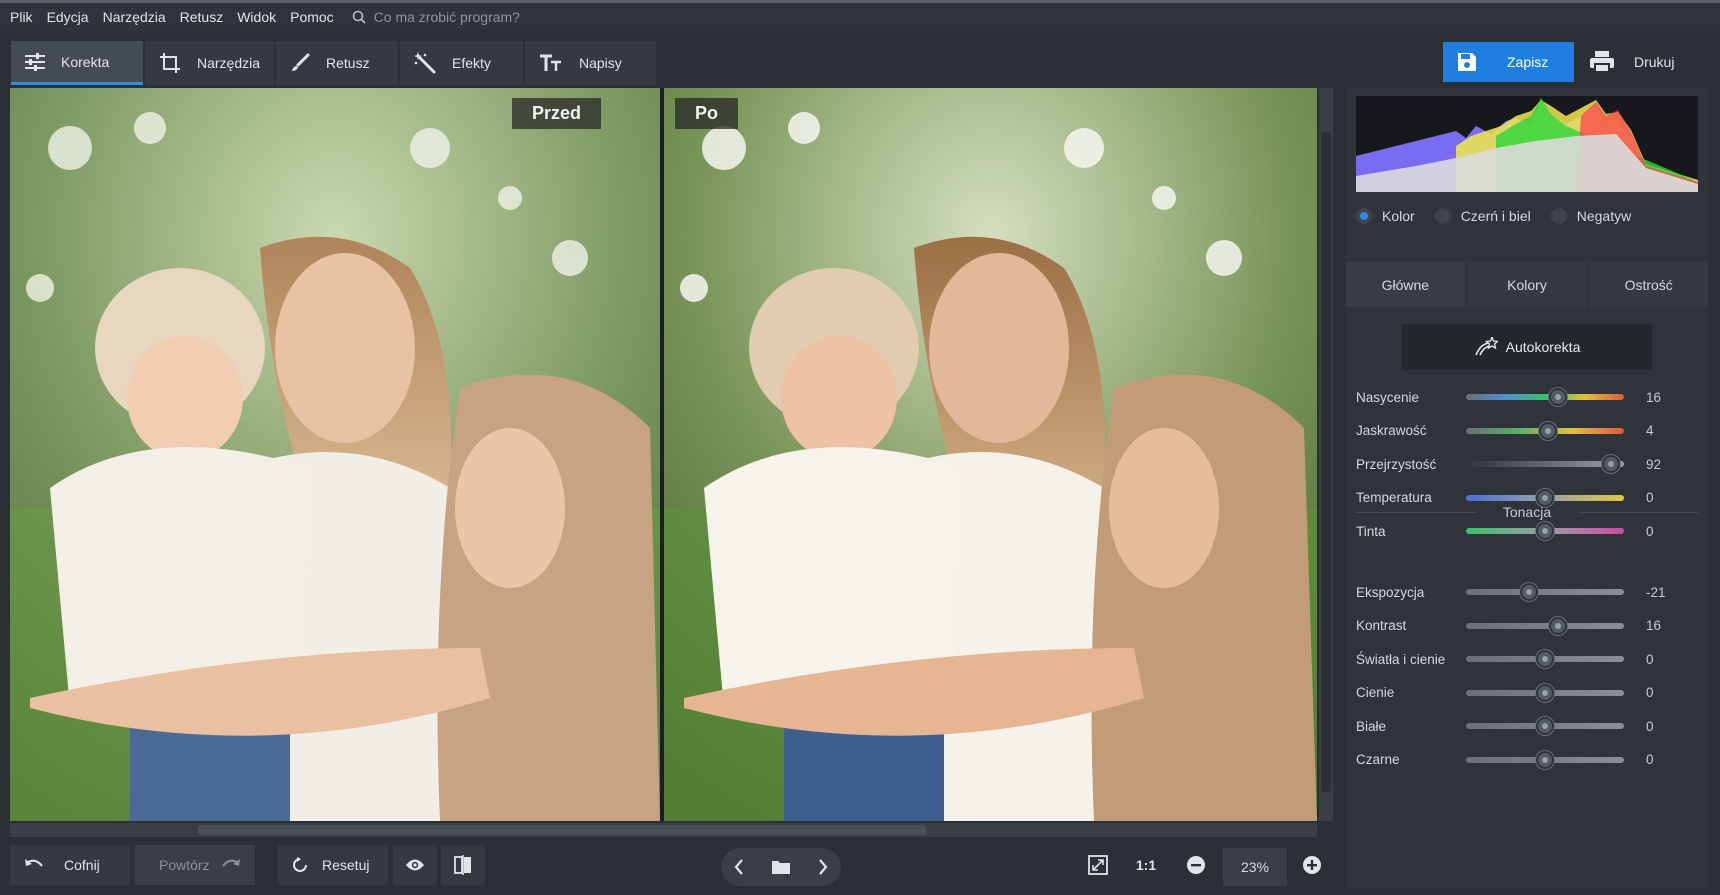 This screenshot has height=895, width=1720. I want to click on tab-kolory: Kolory, so click(1527, 284).